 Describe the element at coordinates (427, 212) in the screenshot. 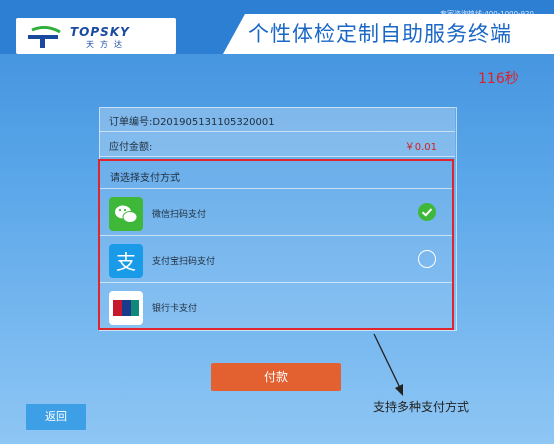

I see `selected-check-icon` at that location.